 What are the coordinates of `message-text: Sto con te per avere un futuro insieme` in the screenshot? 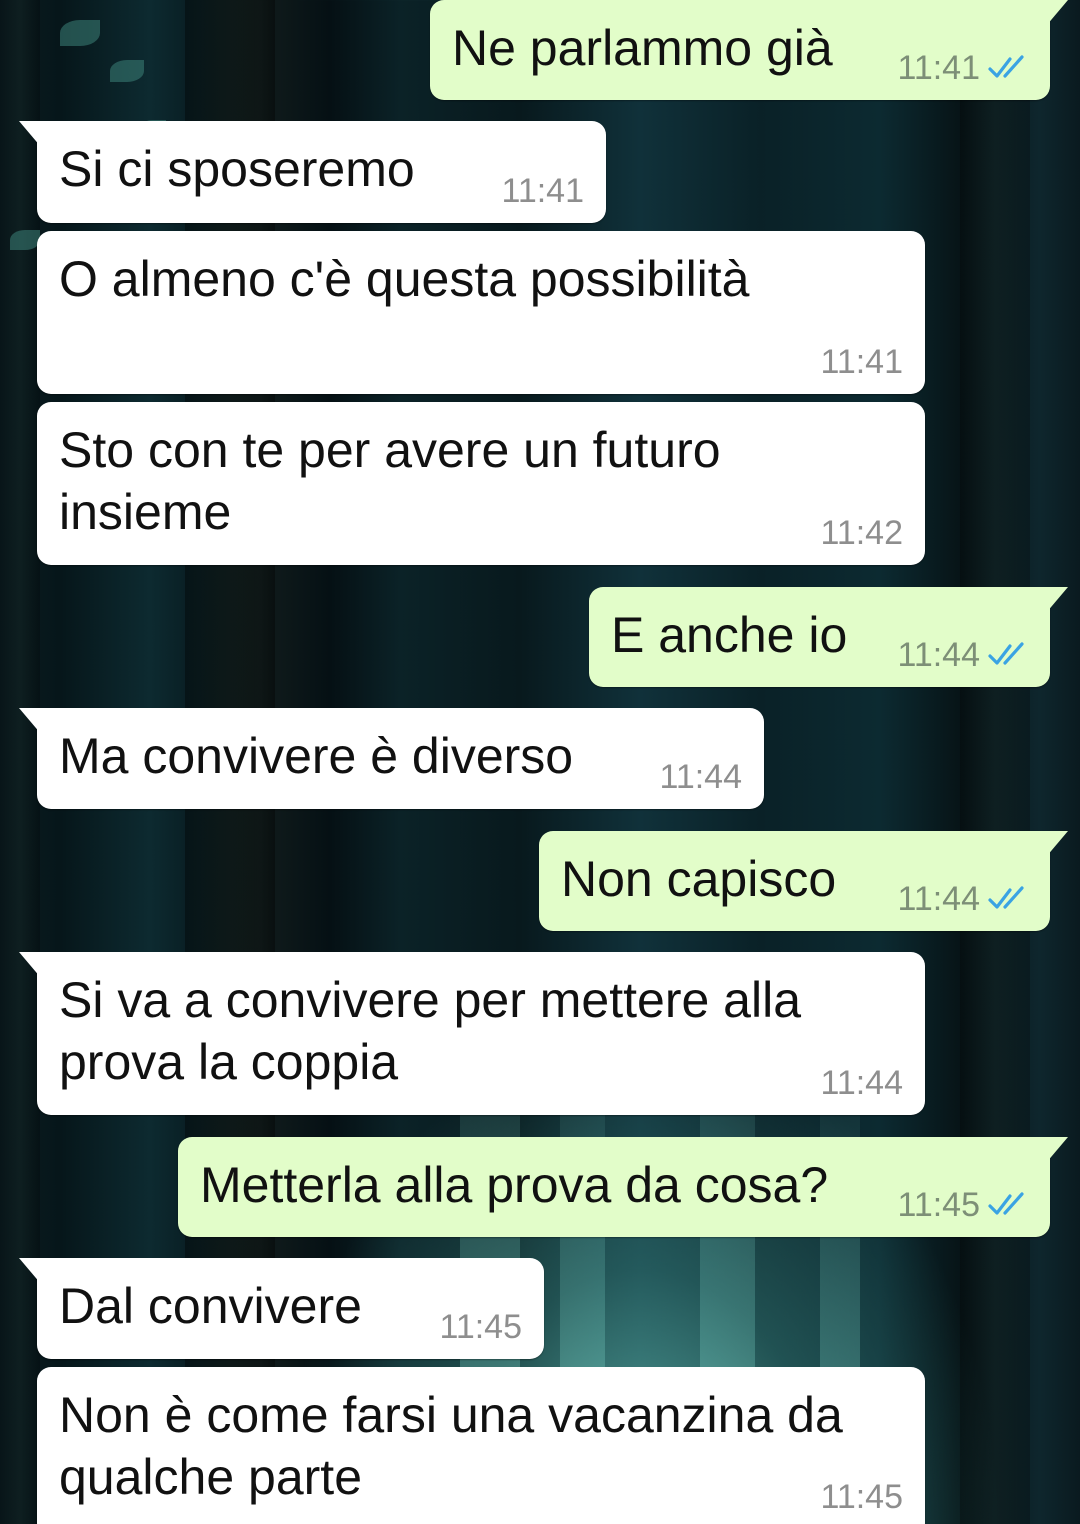 It's located at (390, 481).